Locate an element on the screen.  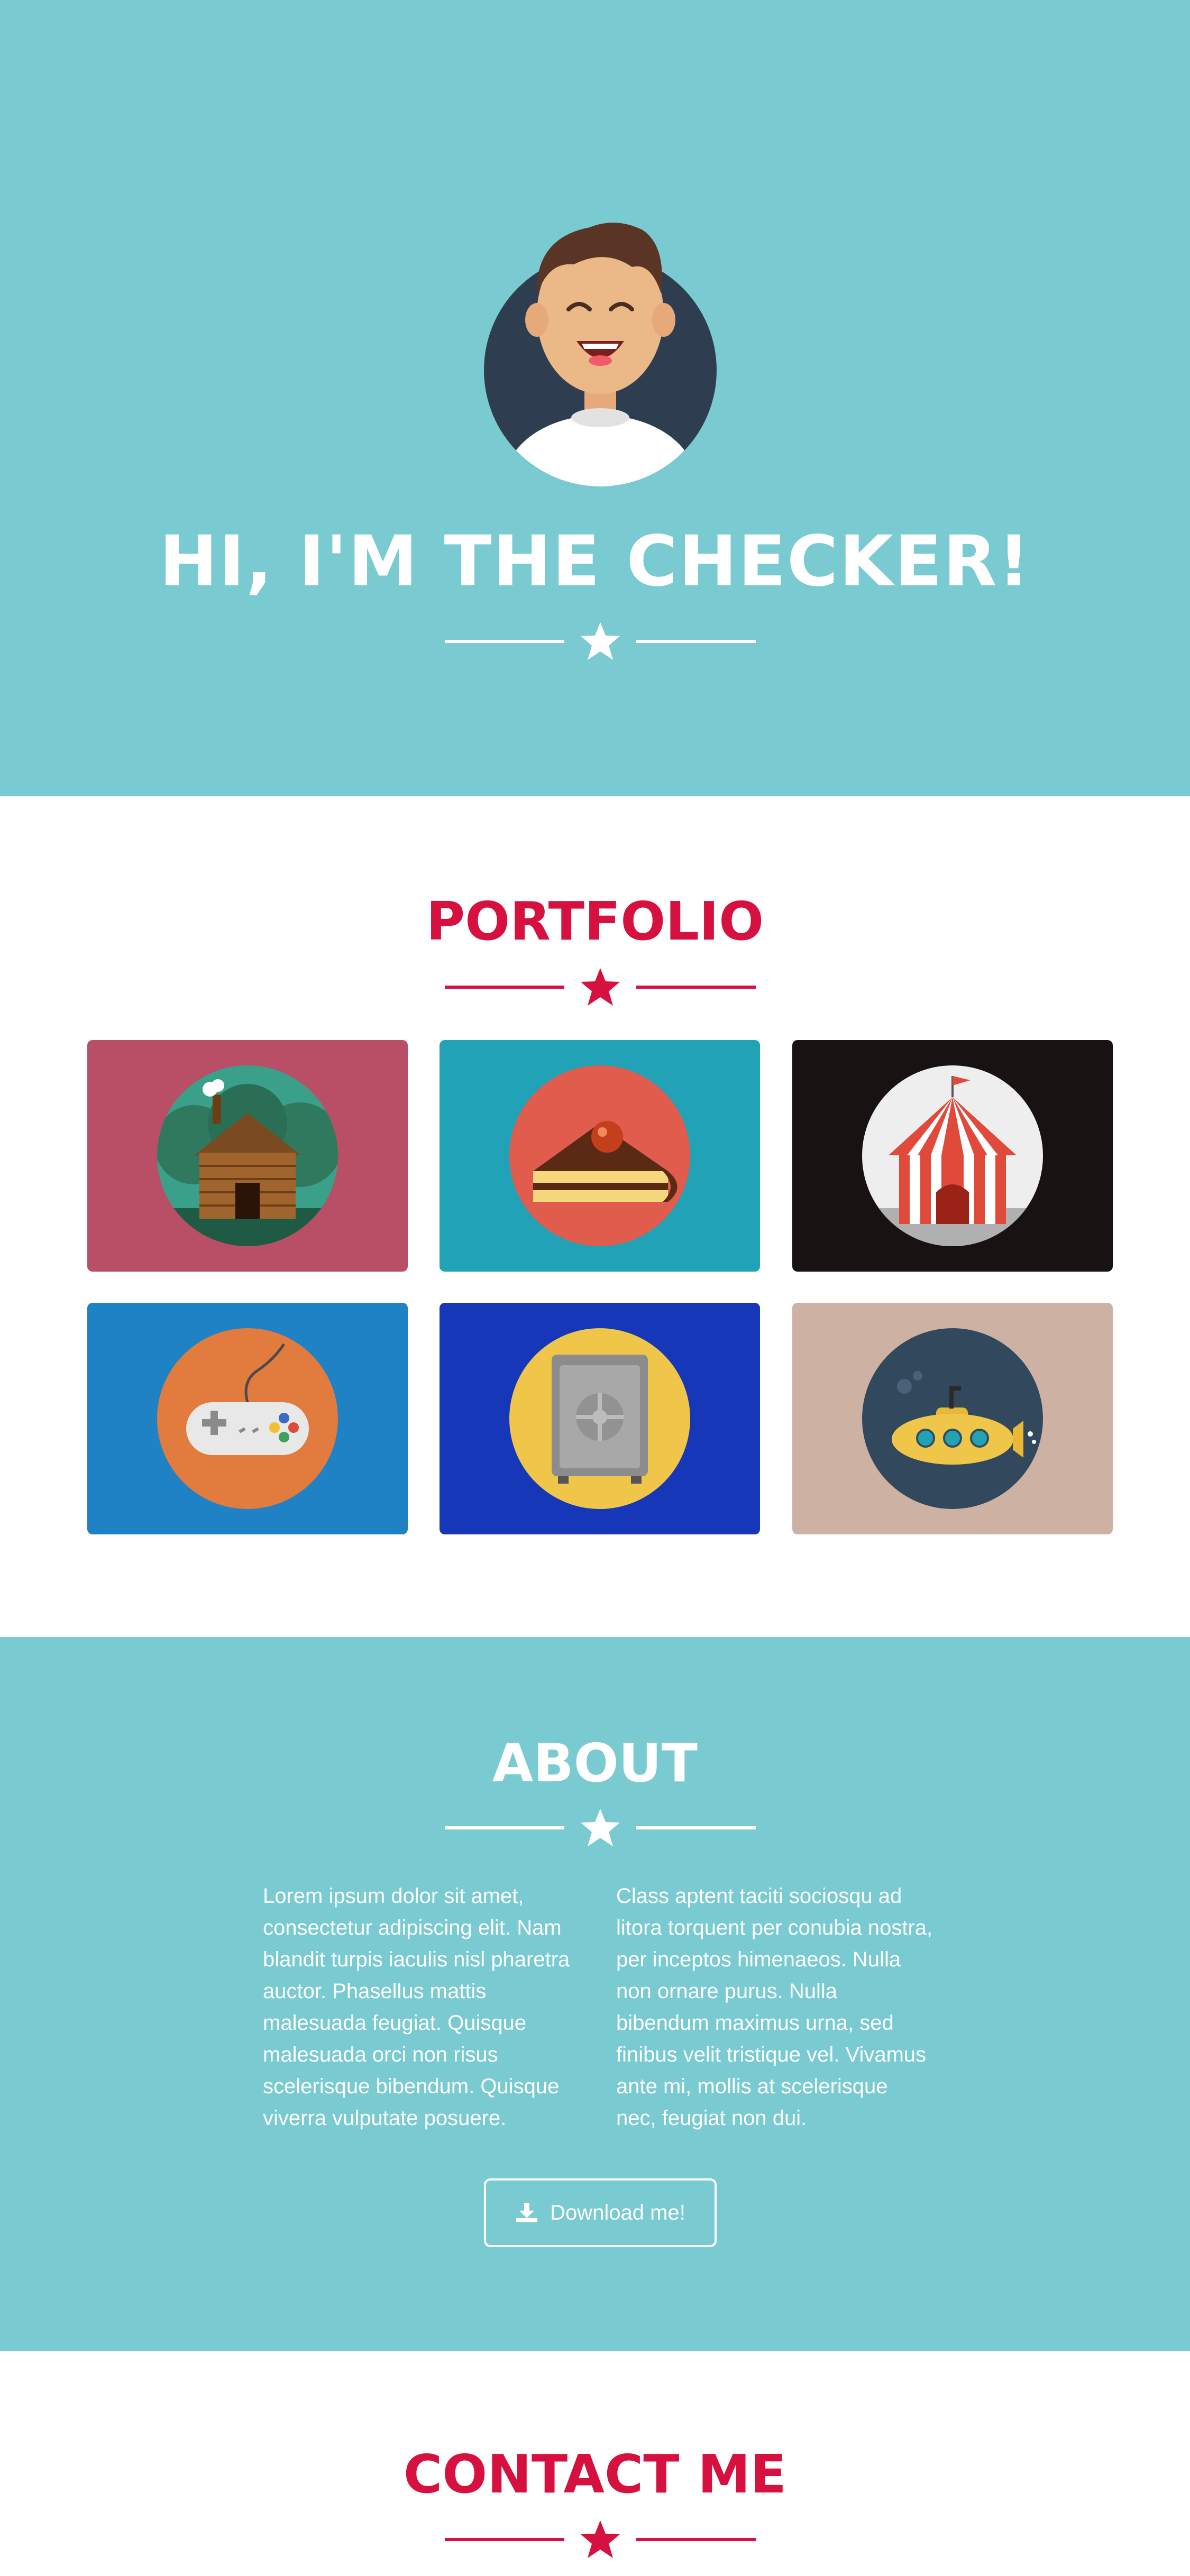
about-star-divider is located at coordinates (600, 1827).